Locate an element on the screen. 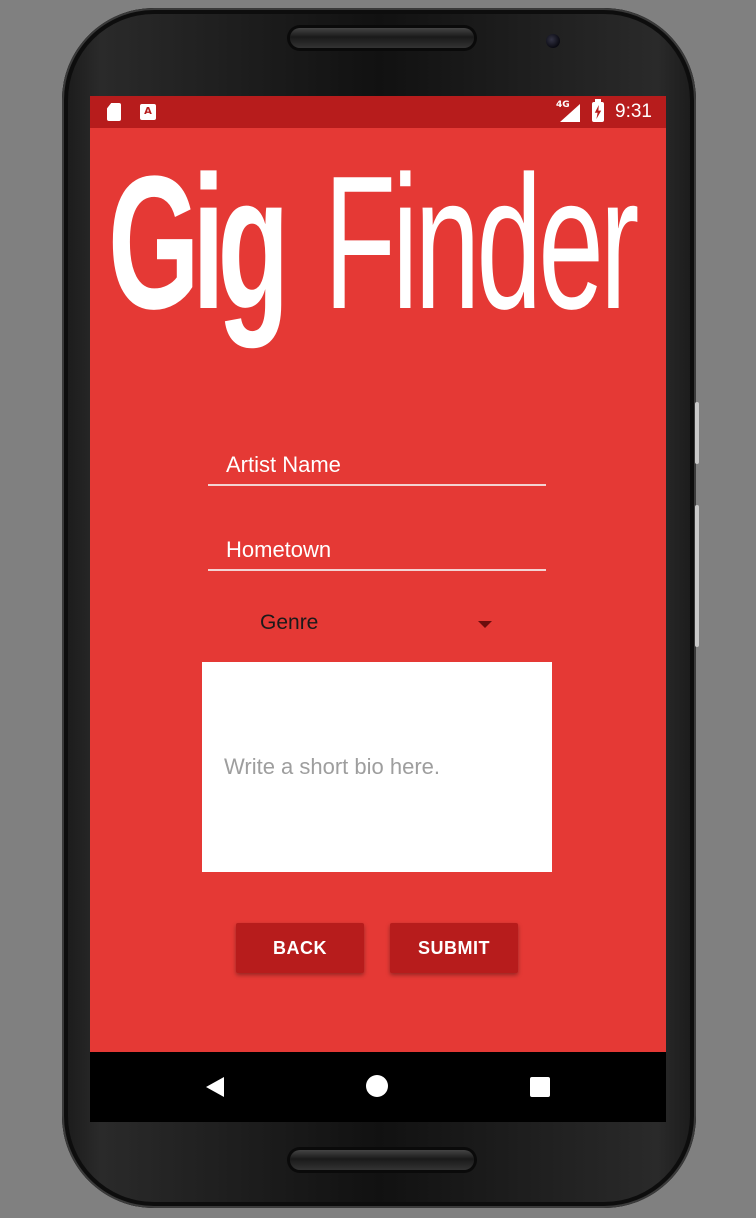 This screenshot has height=1218, width=756. status-clock: 9:31 is located at coordinates (633, 111).